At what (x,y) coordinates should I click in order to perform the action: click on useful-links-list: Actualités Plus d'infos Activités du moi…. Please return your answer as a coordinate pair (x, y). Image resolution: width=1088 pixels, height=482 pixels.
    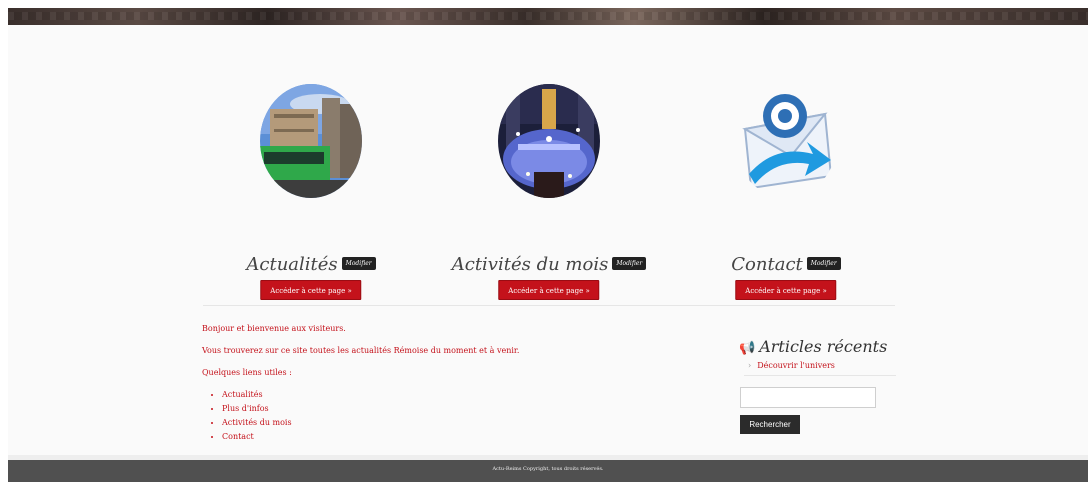
    Looking at the image, I should click on (452, 416).